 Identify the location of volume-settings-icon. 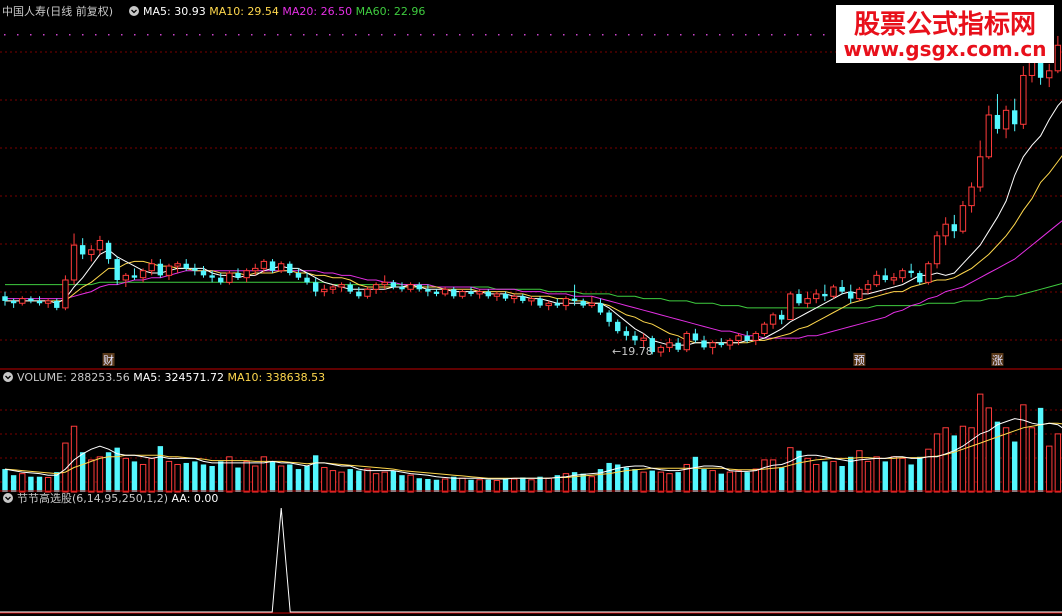
(8, 377).